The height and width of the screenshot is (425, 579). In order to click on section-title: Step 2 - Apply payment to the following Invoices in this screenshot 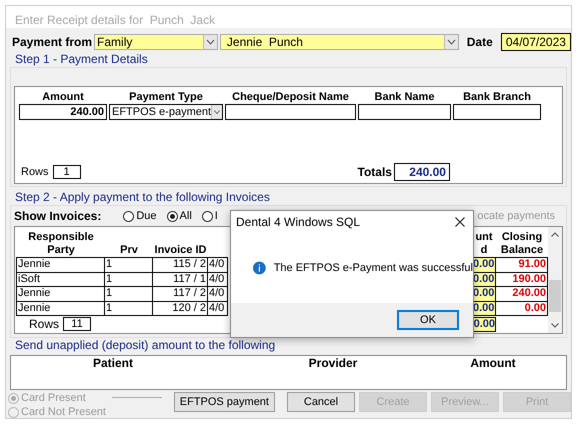, I will do `click(142, 197)`.